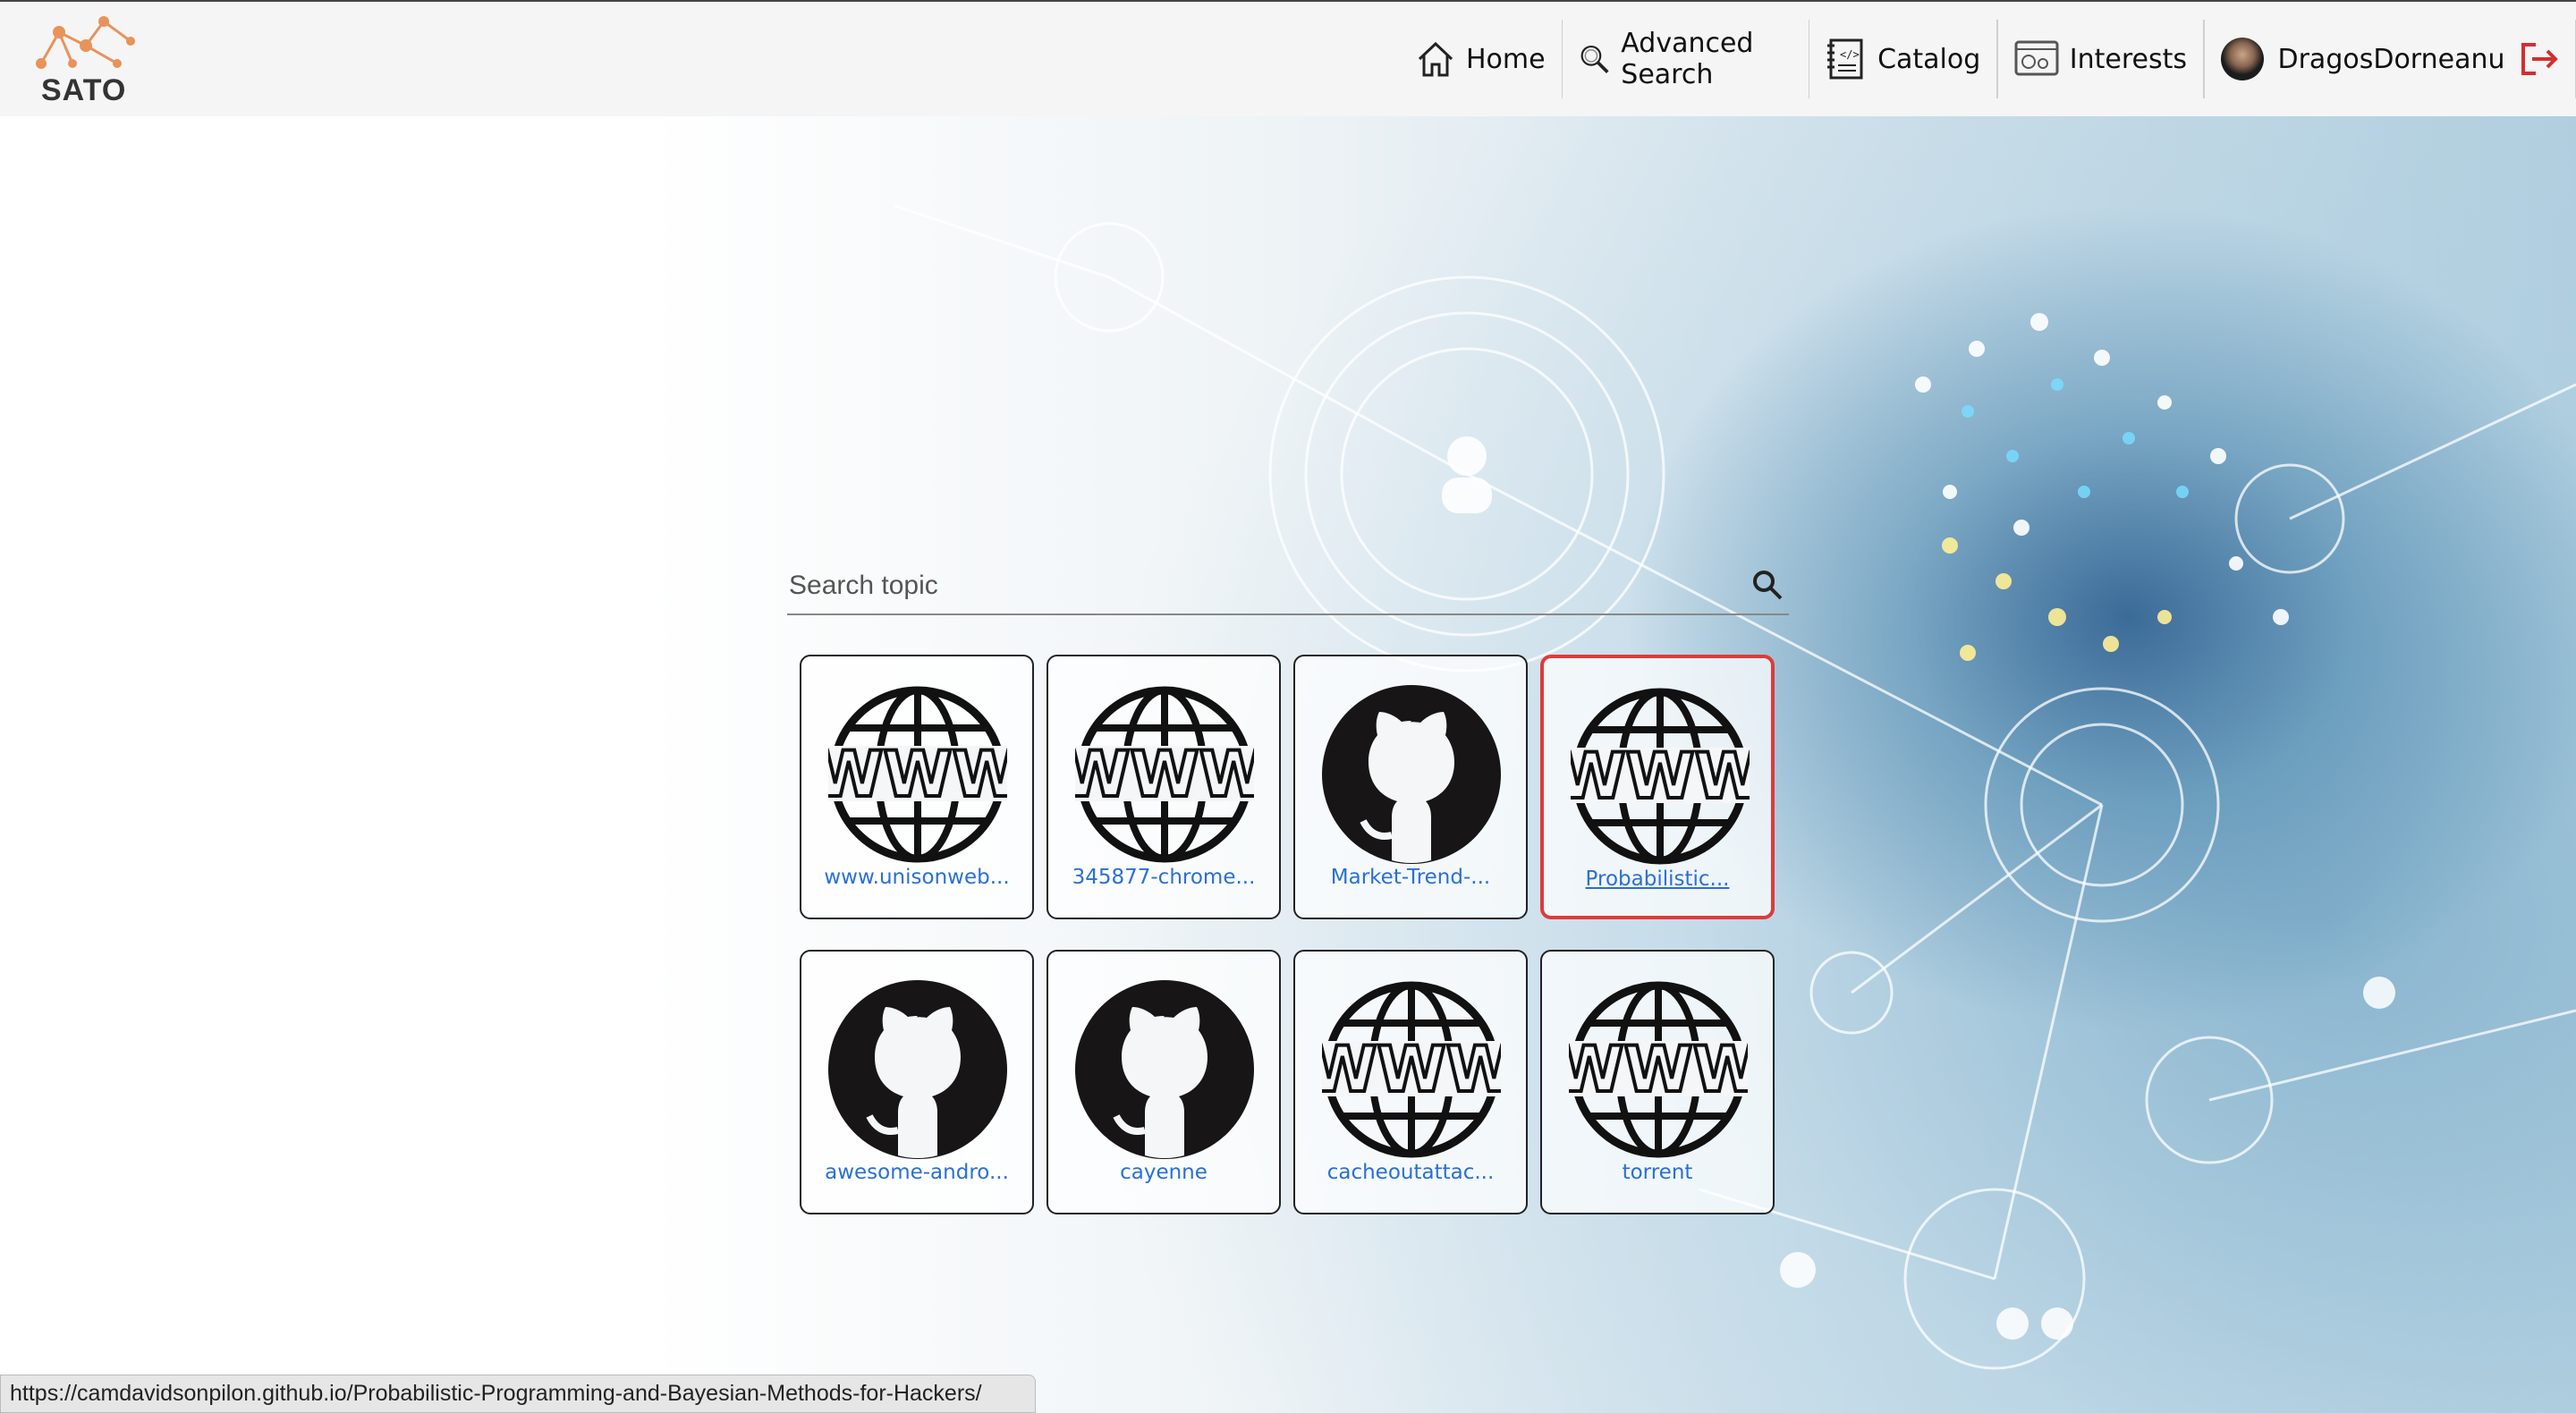 This screenshot has width=2576, height=1413. What do you see at coordinates (84, 90) in the screenshot?
I see `logo-text: SATO` at bounding box center [84, 90].